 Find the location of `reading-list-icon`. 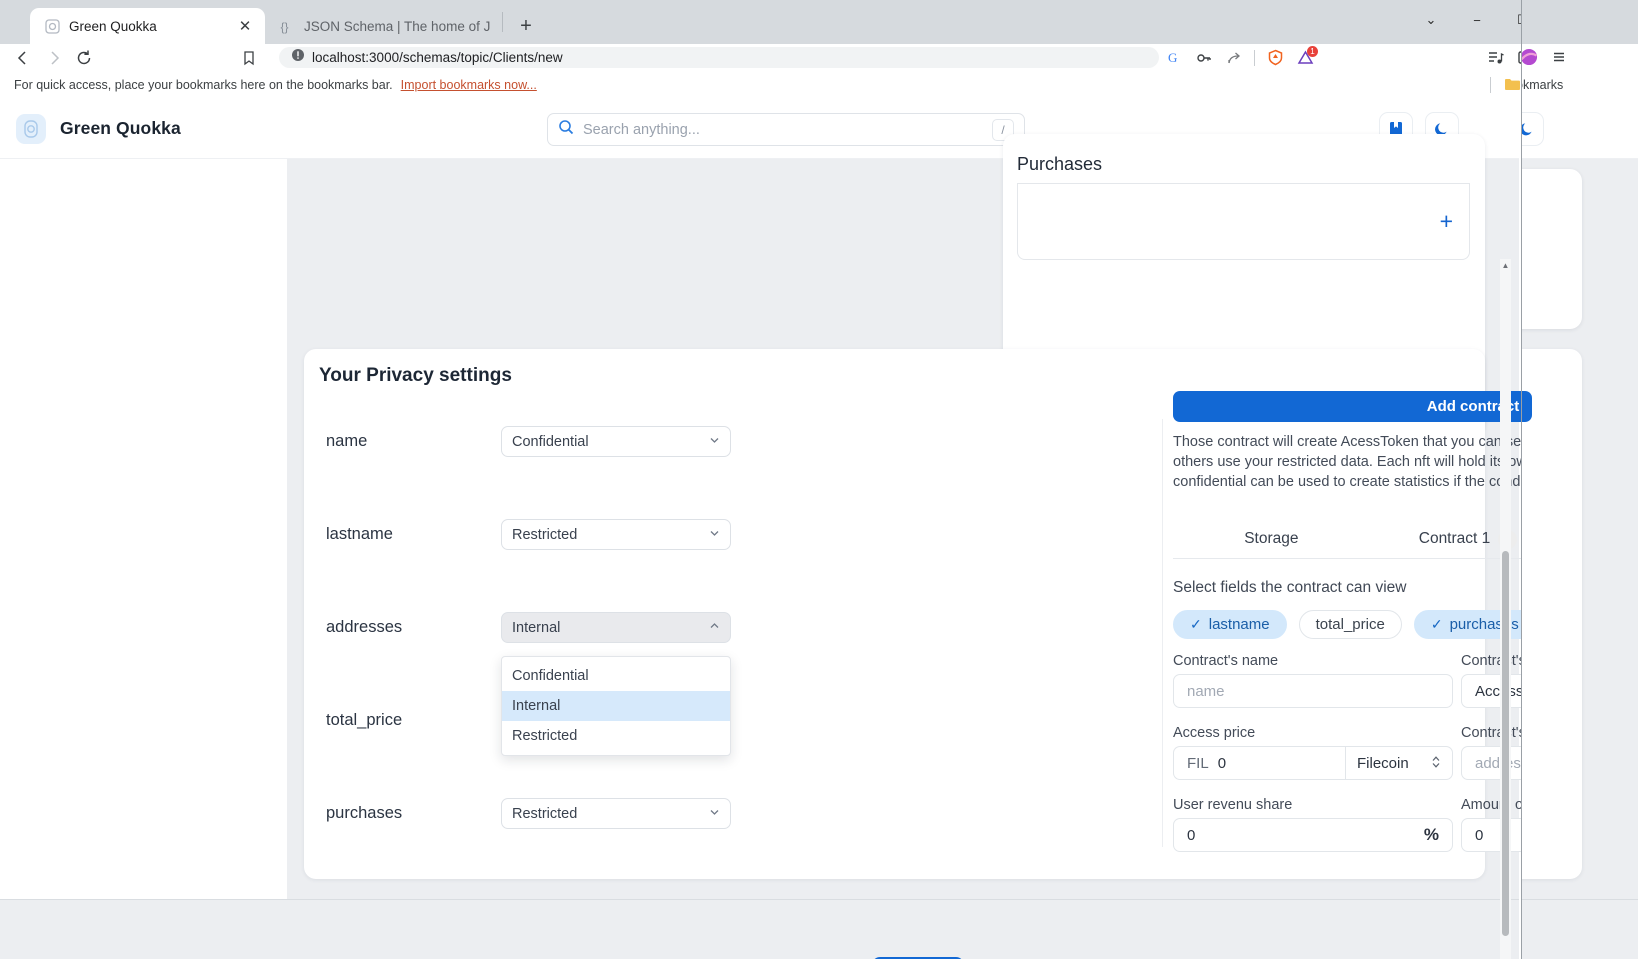

reading-list-icon is located at coordinates (1495, 58).